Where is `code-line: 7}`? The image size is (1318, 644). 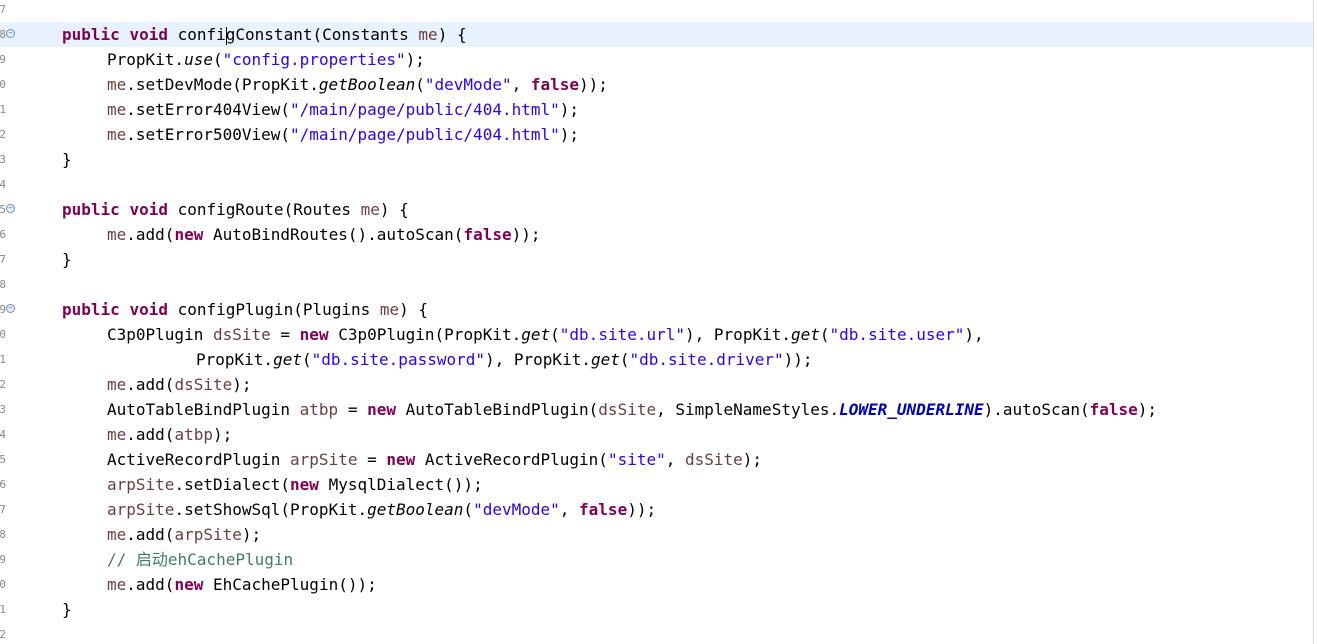
code-line: 7} is located at coordinates (656, 259).